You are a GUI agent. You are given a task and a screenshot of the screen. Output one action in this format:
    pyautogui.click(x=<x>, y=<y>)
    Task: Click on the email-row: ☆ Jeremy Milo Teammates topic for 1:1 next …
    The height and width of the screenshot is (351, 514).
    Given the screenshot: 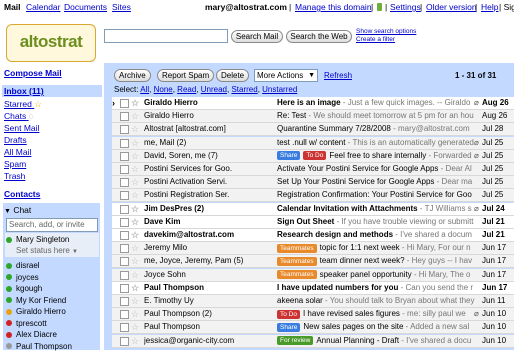 What is the action you would take?
    pyautogui.click(x=313, y=249)
    